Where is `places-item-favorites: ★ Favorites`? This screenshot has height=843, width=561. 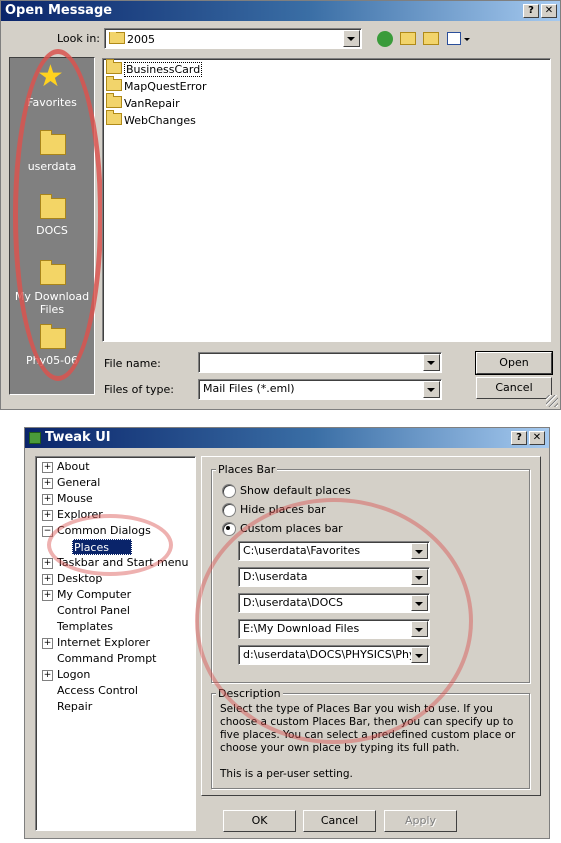 places-item-favorites: ★ Favorites is located at coordinates (52, 88).